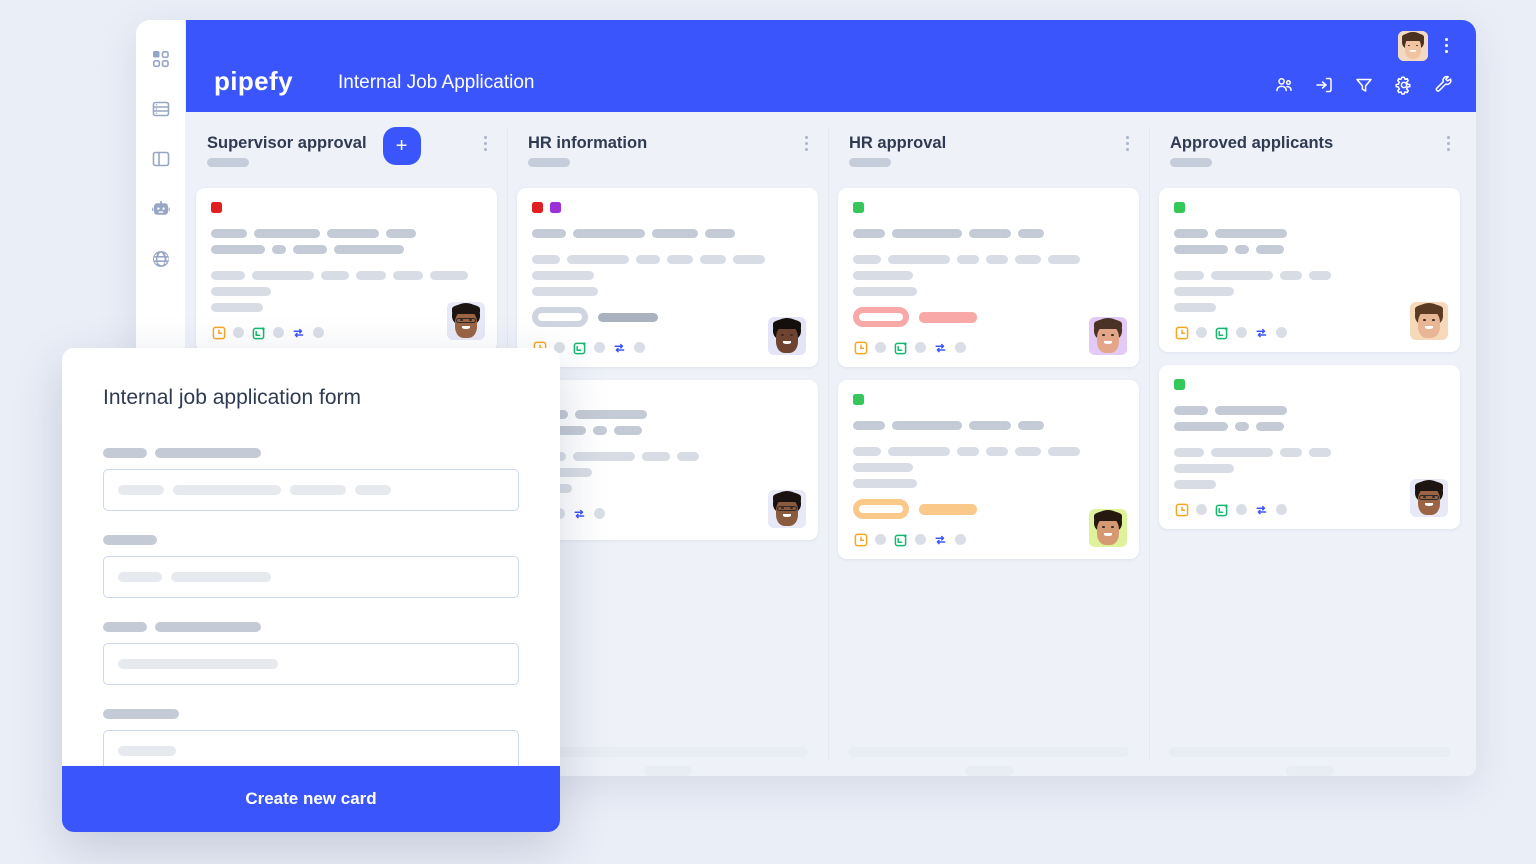 This screenshot has width=1536, height=864. What do you see at coordinates (161, 109) in the screenshot?
I see `database-icon` at bounding box center [161, 109].